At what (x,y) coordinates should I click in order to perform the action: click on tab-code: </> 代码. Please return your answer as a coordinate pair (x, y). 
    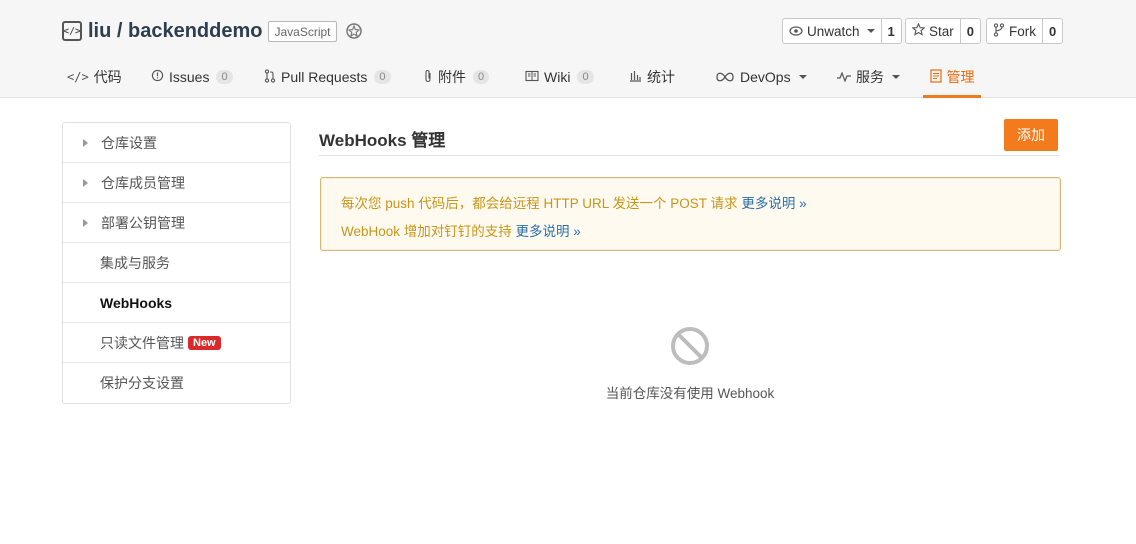
    Looking at the image, I should click on (94, 77).